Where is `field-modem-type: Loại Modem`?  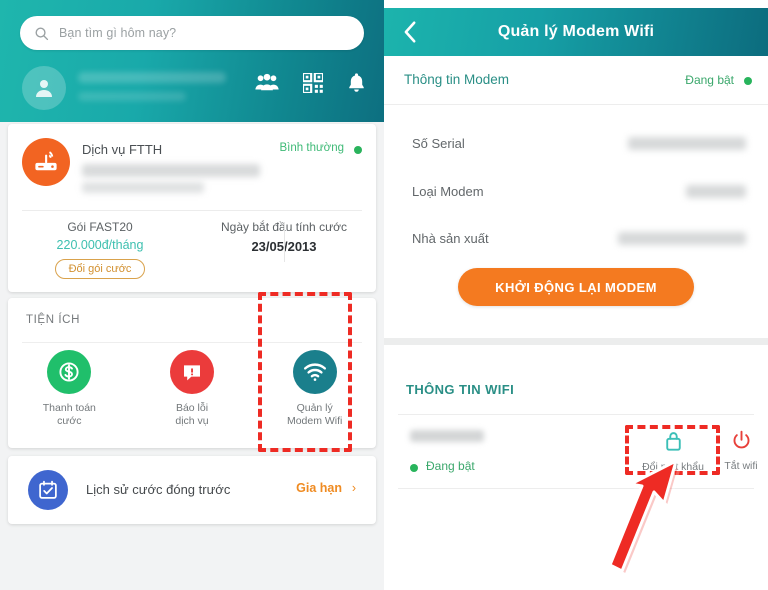 field-modem-type: Loại Modem is located at coordinates (576, 198).